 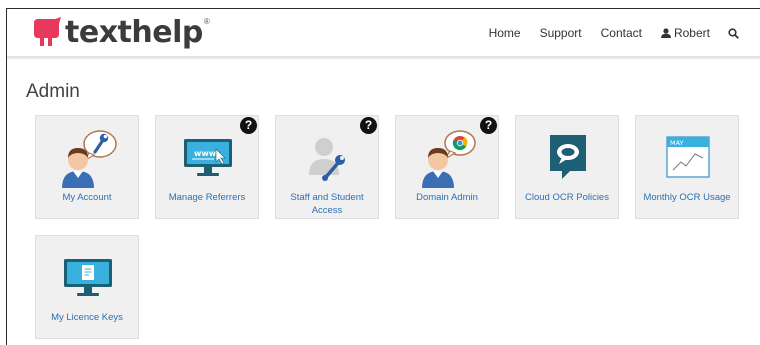 I want to click on main-nav: Home Support Contact Robert, so click(x=614, y=33).